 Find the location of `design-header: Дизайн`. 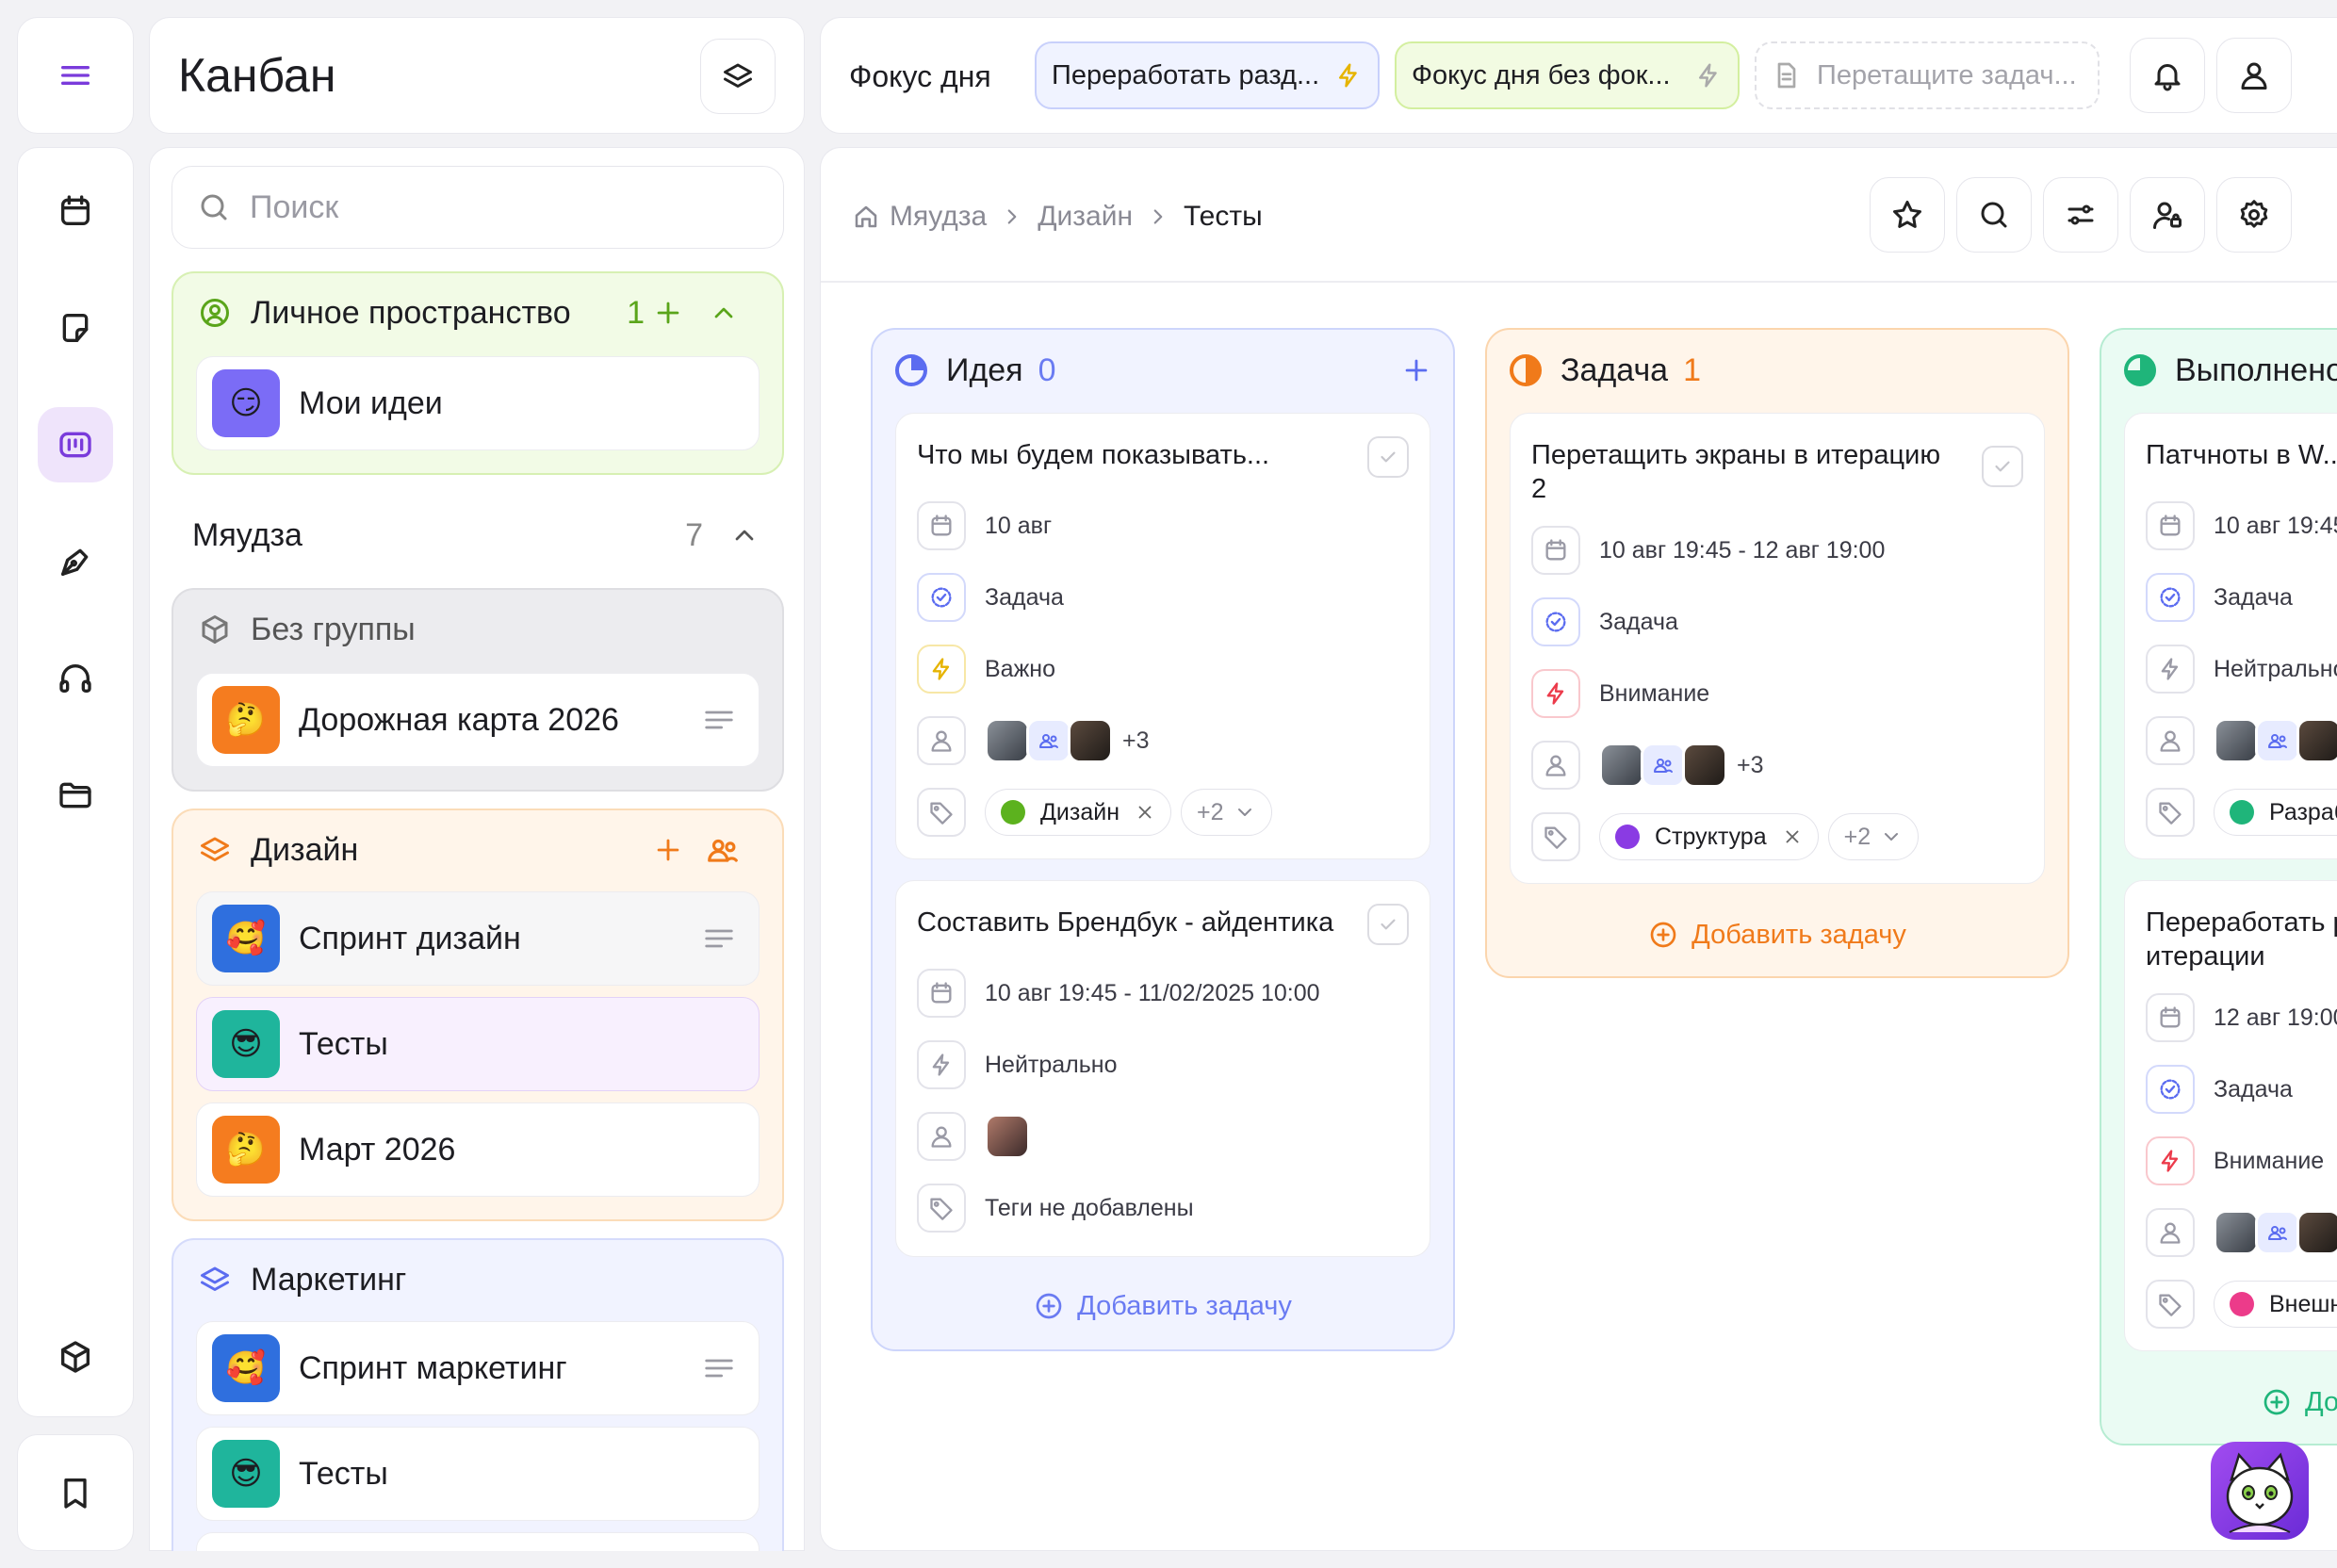

design-header: Дизайн is located at coordinates (477, 850).